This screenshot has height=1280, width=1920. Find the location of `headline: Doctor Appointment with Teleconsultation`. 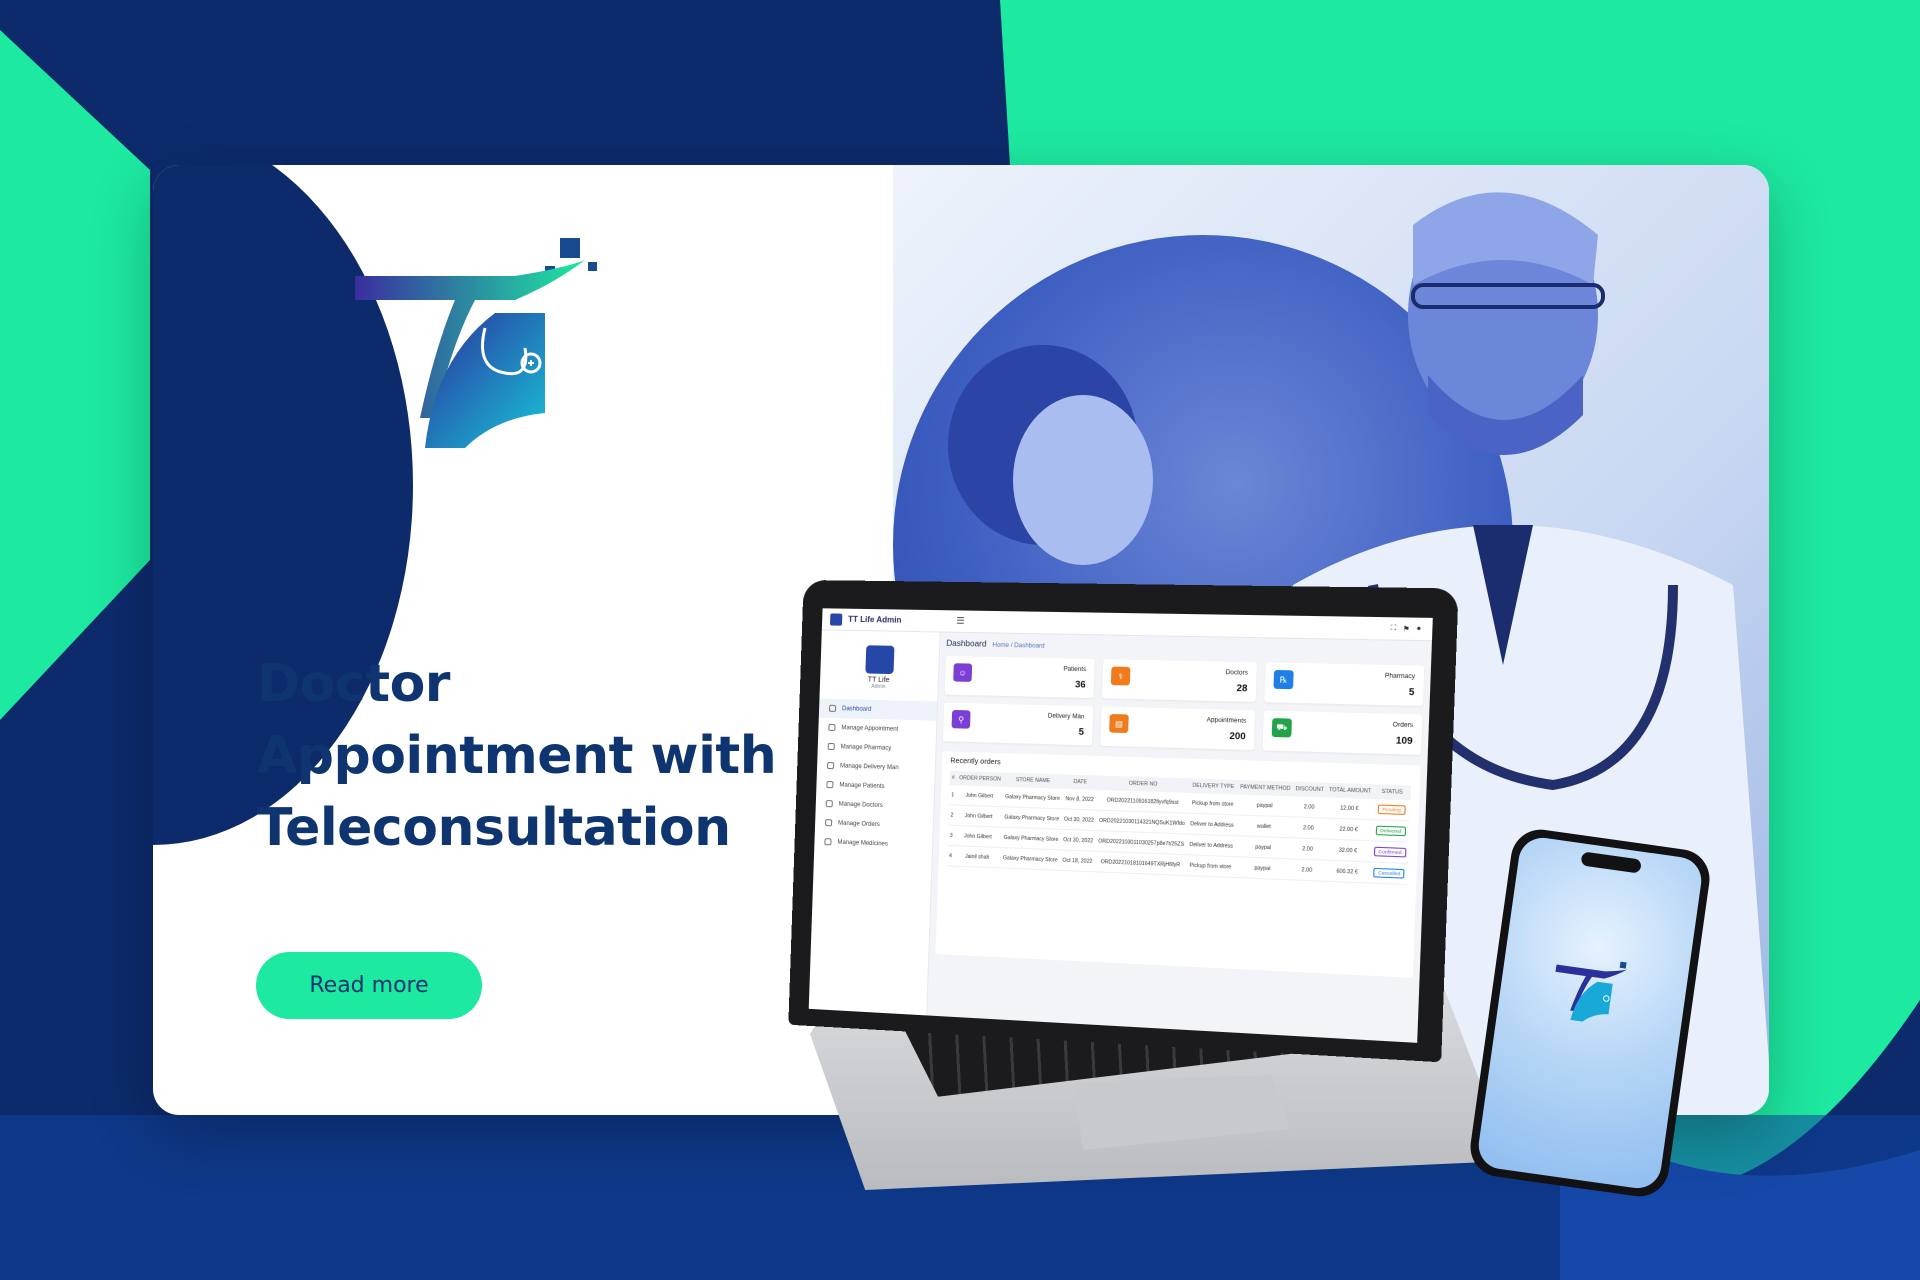

headline: Doctor Appointment with Teleconsultation is located at coordinates (537, 756).